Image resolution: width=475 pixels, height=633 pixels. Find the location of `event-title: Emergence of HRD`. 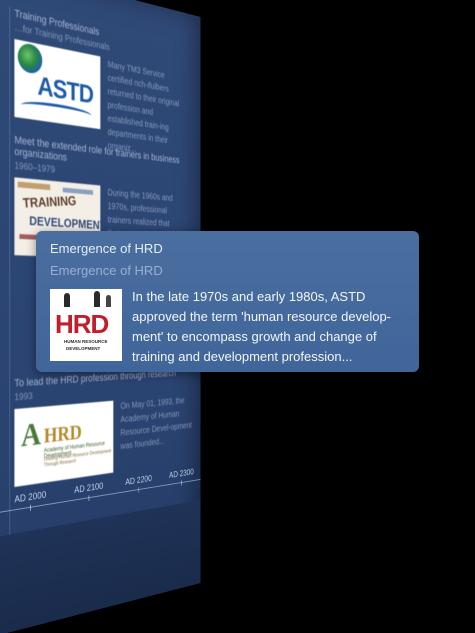

event-title: Emergence of HRD is located at coordinates (106, 248).